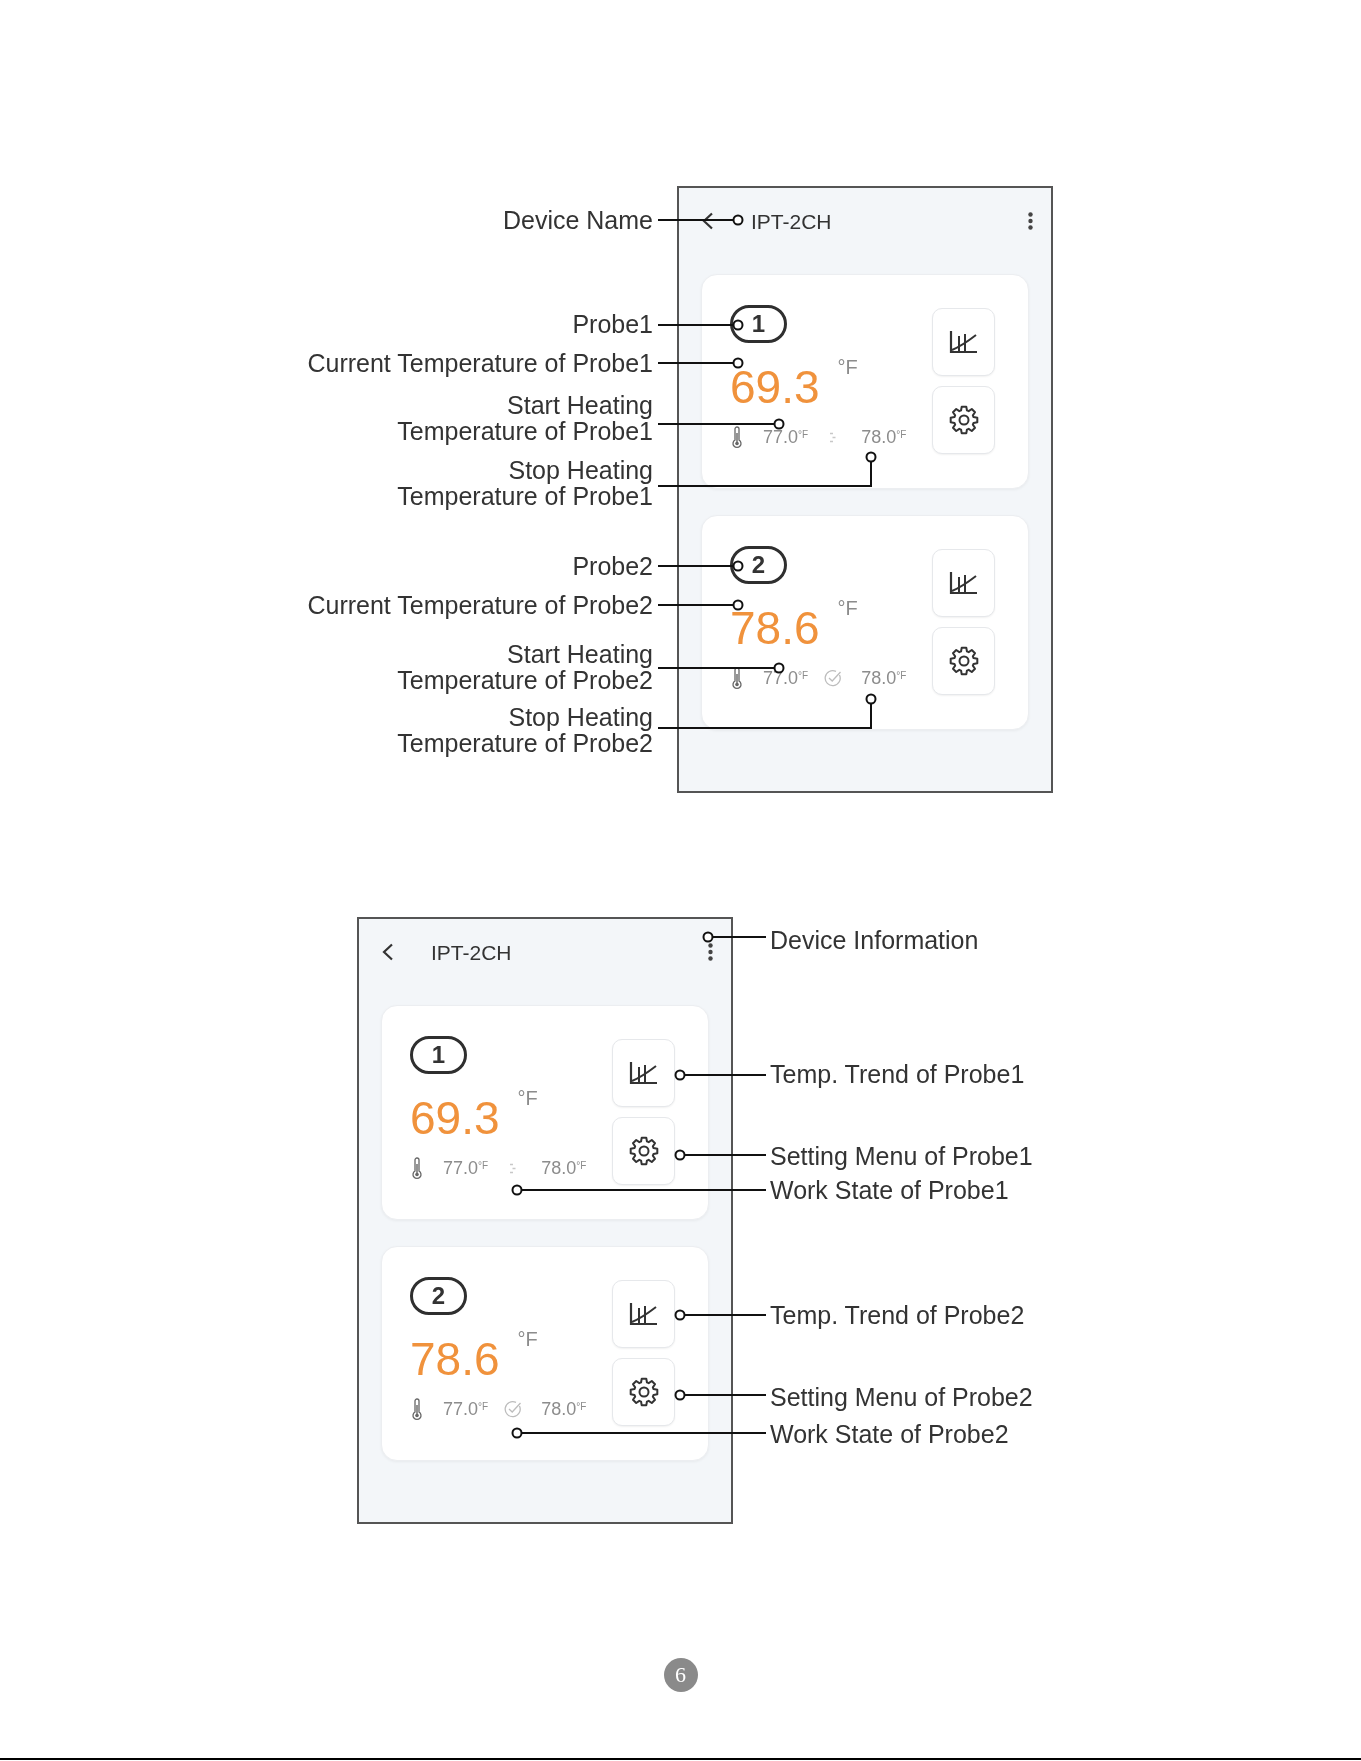 The width and height of the screenshot is (1361, 1761). I want to click on callout-label: Probe1, so click(612, 324).